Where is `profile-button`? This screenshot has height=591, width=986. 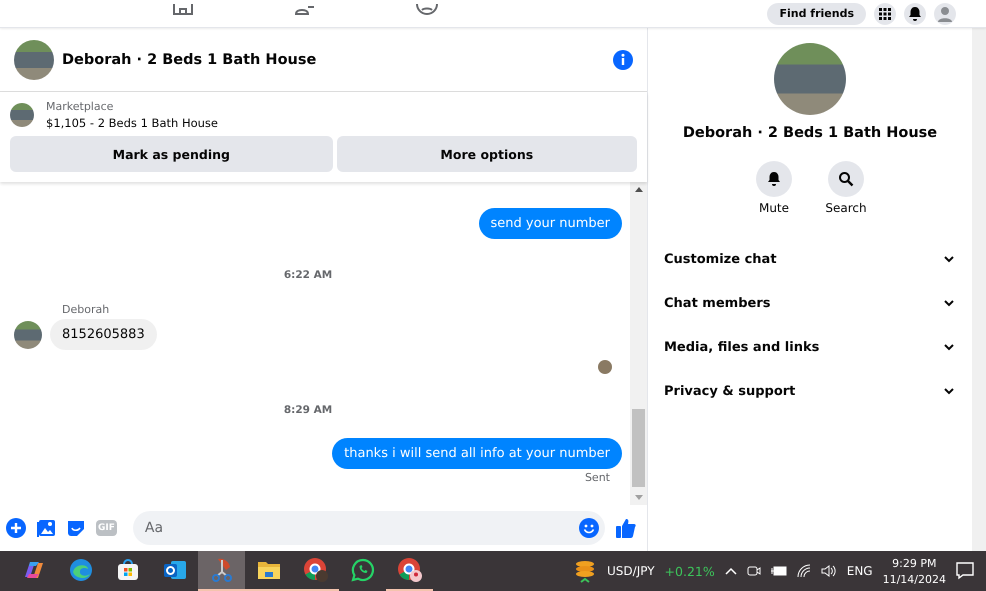
profile-button is located at coordinates (945, 13).